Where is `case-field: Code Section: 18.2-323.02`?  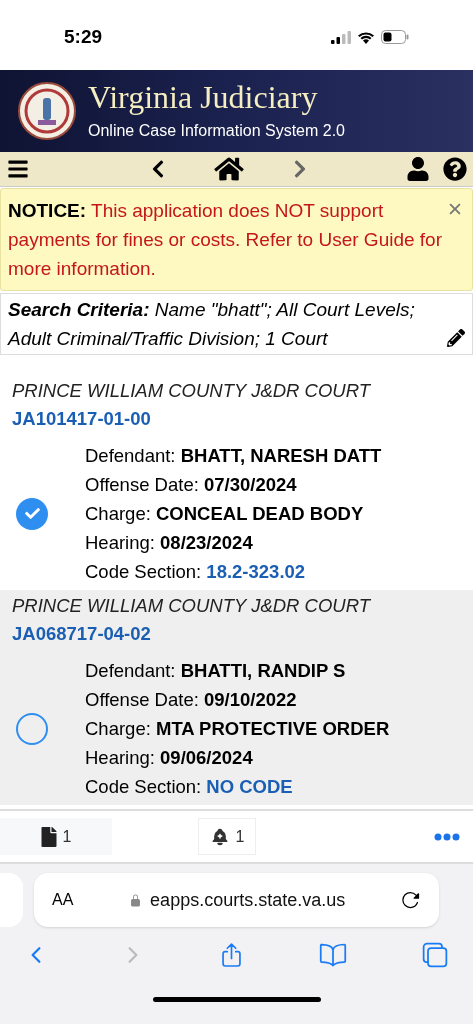
case-field: Code Section: 18.2-323.02 is located at coordinates (233, 571).